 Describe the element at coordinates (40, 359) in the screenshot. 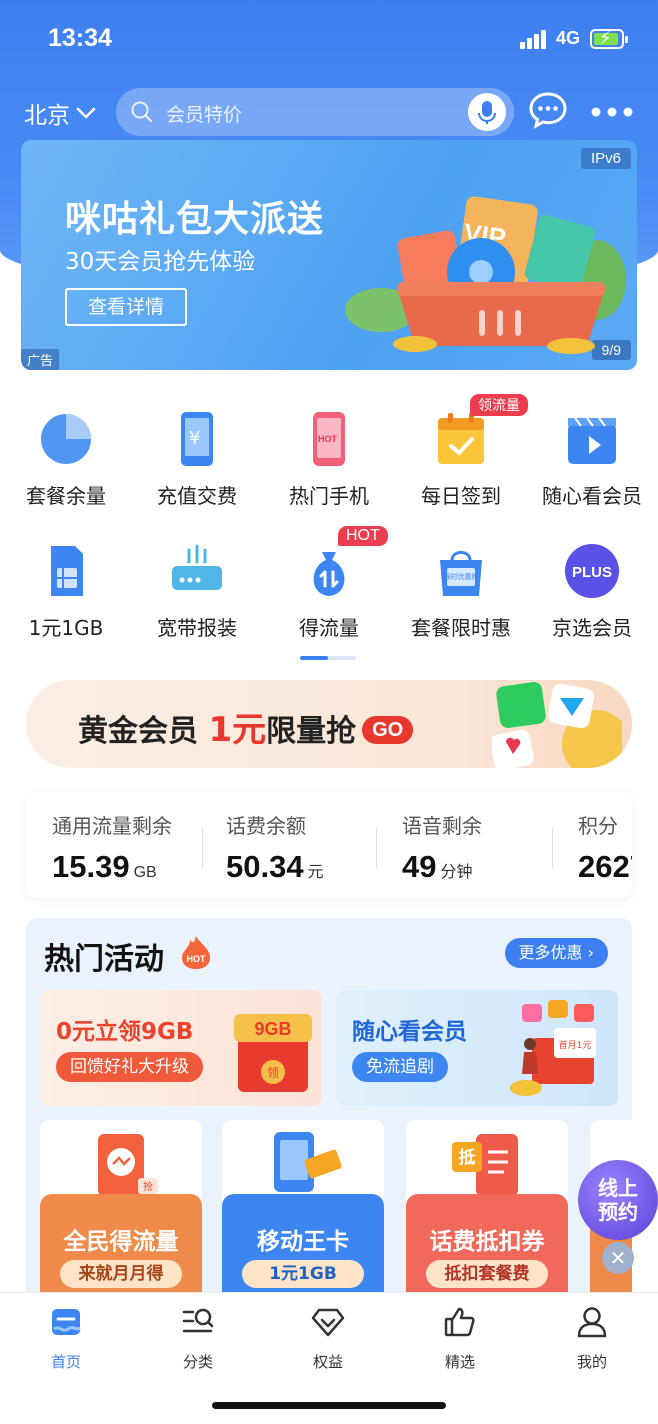

I see `ad-label: 广告` at that location.